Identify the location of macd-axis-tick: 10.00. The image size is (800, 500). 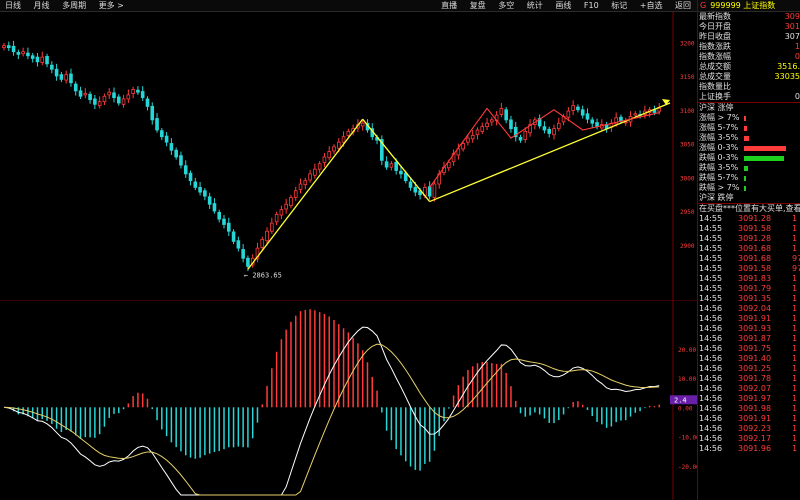
(687, 379).